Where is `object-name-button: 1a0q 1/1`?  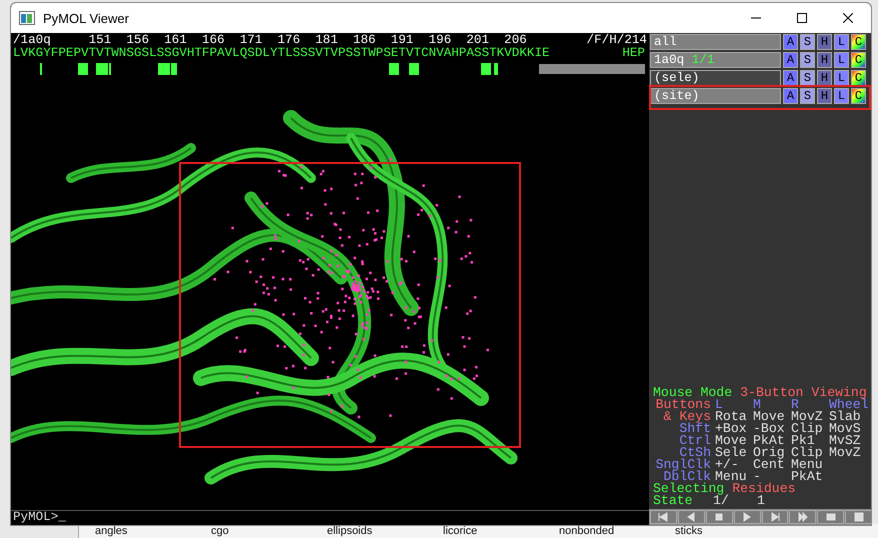
object-name-button: 1a0q 1/1 is located at coordinates (715, 60).